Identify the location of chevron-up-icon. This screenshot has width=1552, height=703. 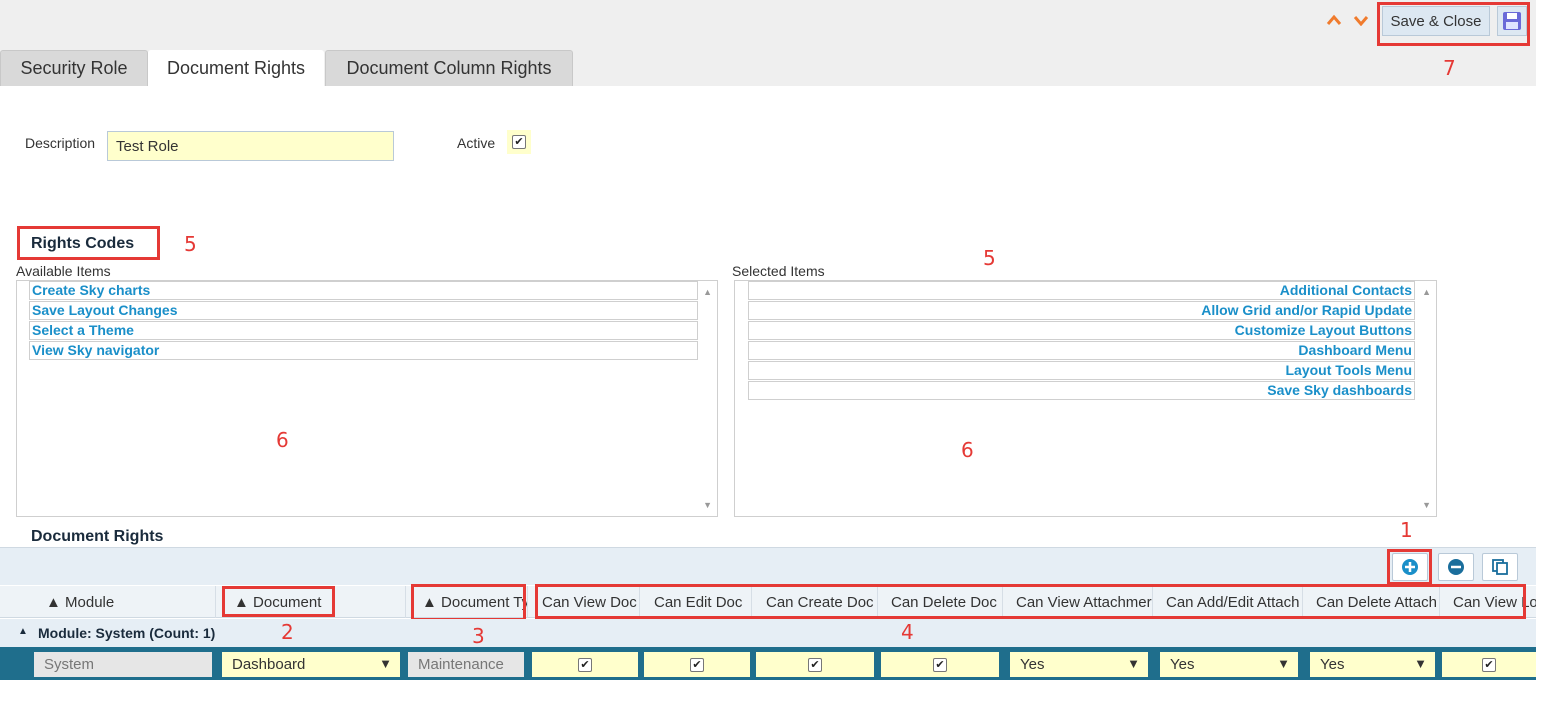
(1334, 20).